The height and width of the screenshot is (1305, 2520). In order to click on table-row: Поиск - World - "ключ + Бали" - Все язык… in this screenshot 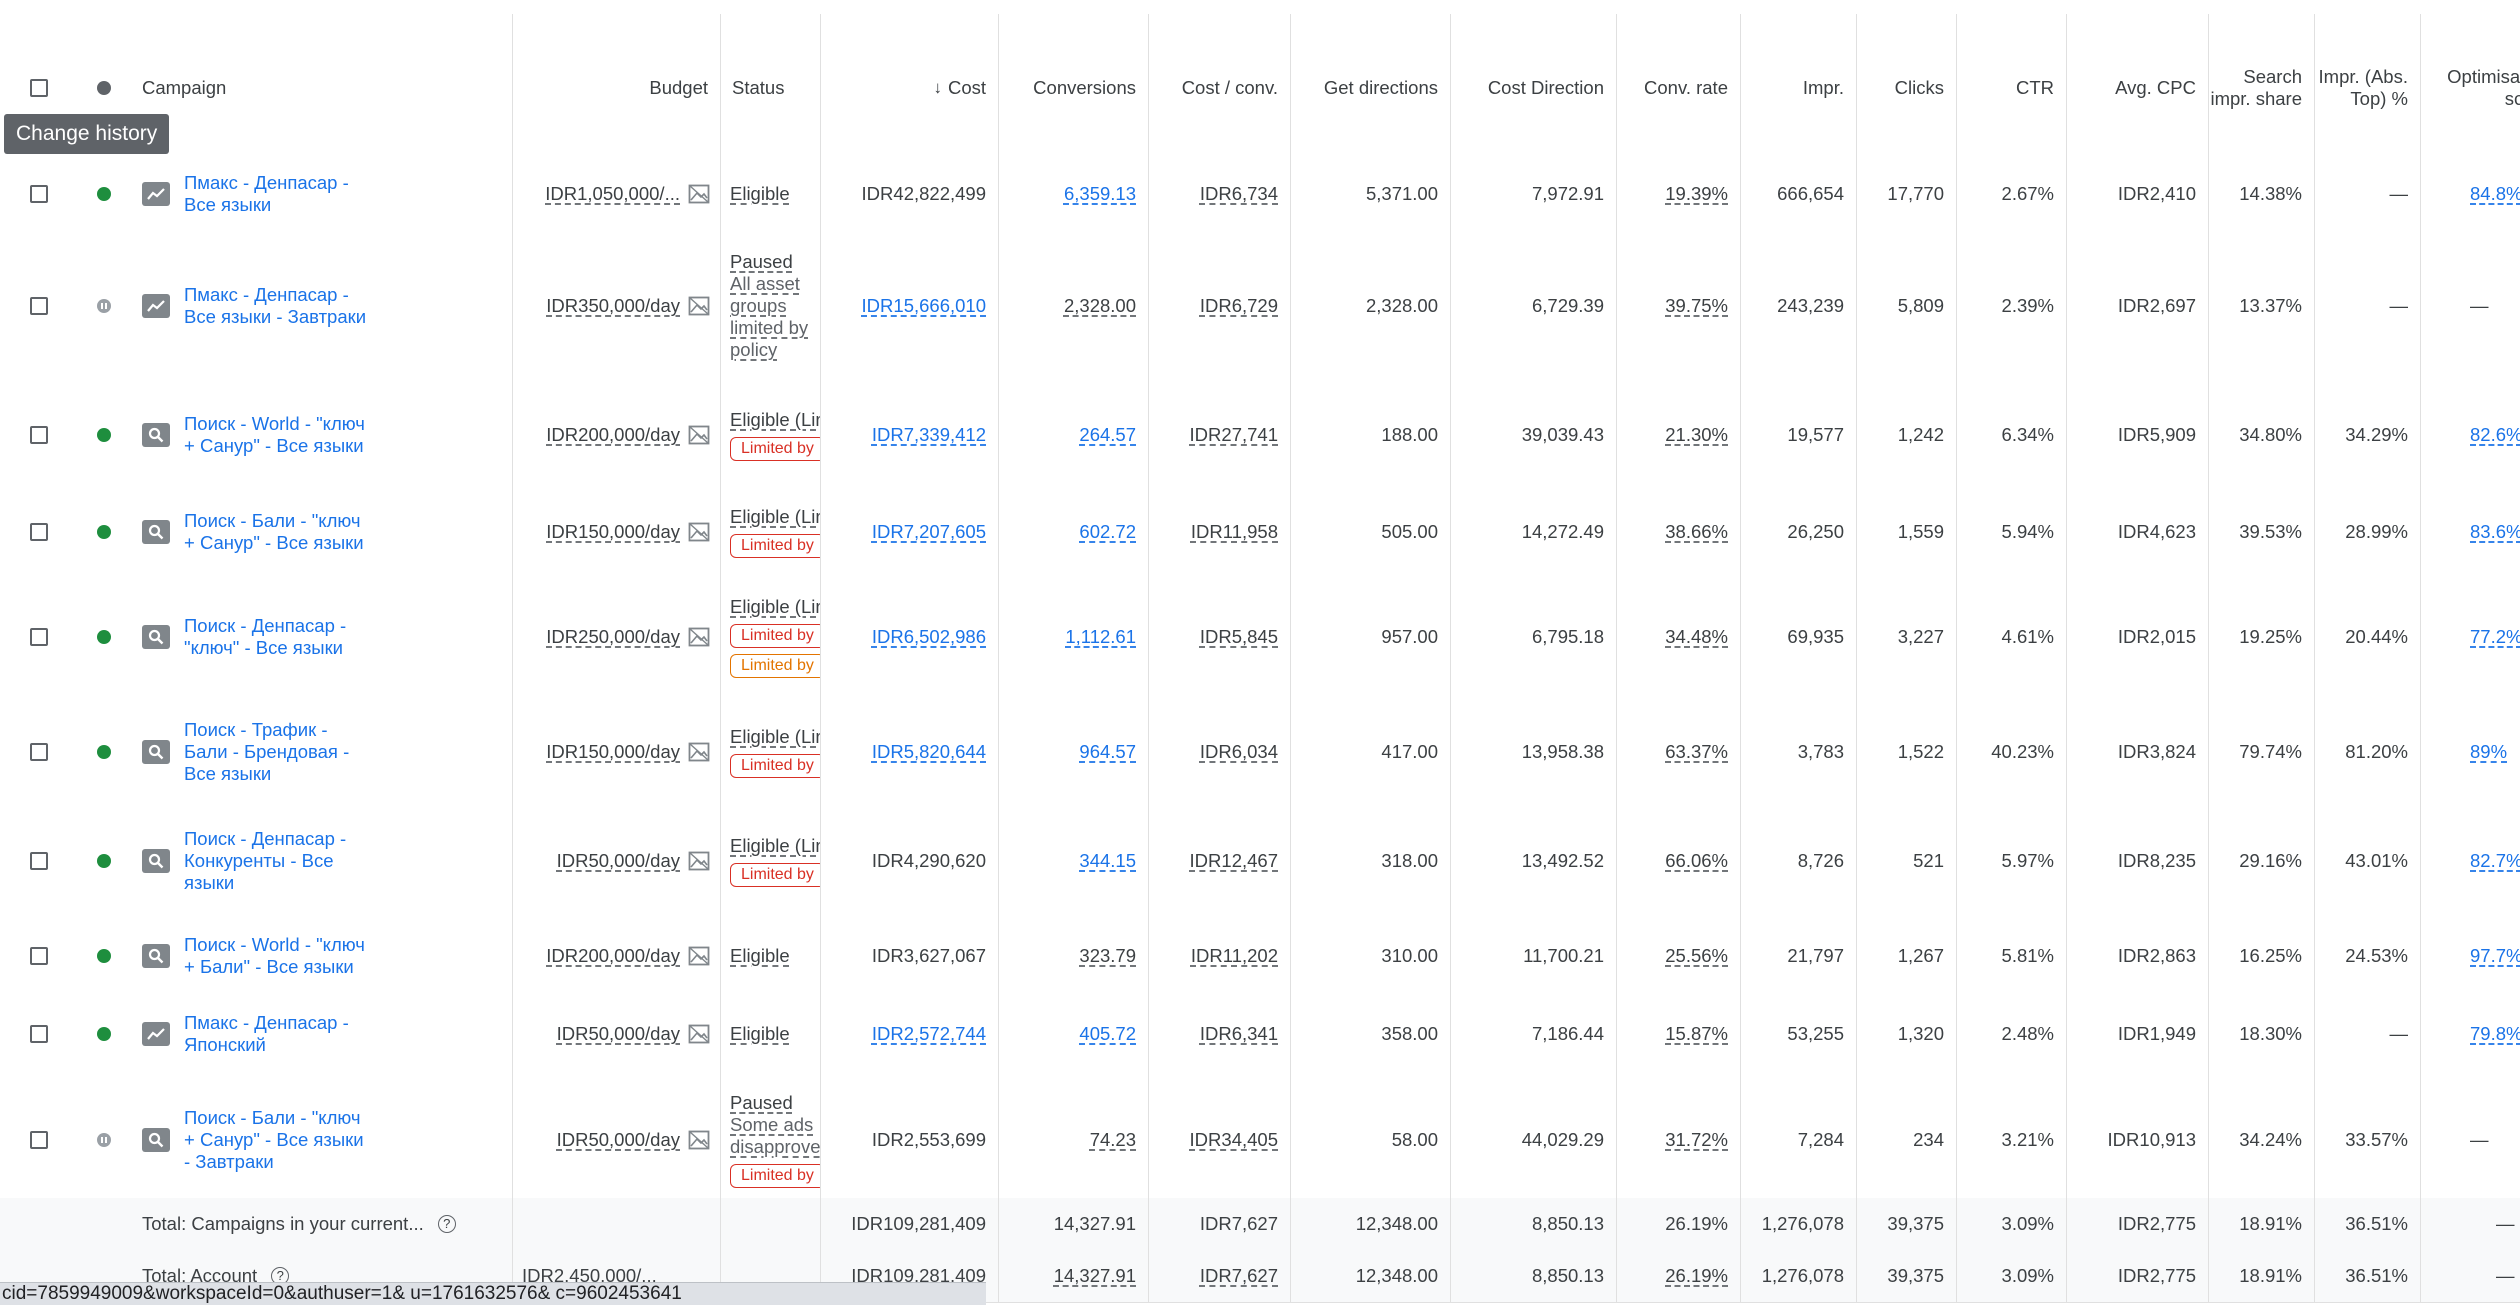, I will do `click(1260, 956)`.